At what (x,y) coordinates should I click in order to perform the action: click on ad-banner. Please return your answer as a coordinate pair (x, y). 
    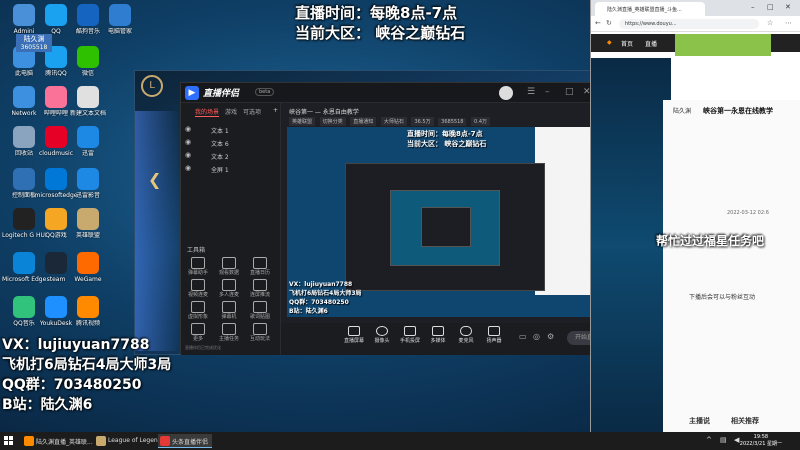
    Looking at the image, I should click on (723, 45).